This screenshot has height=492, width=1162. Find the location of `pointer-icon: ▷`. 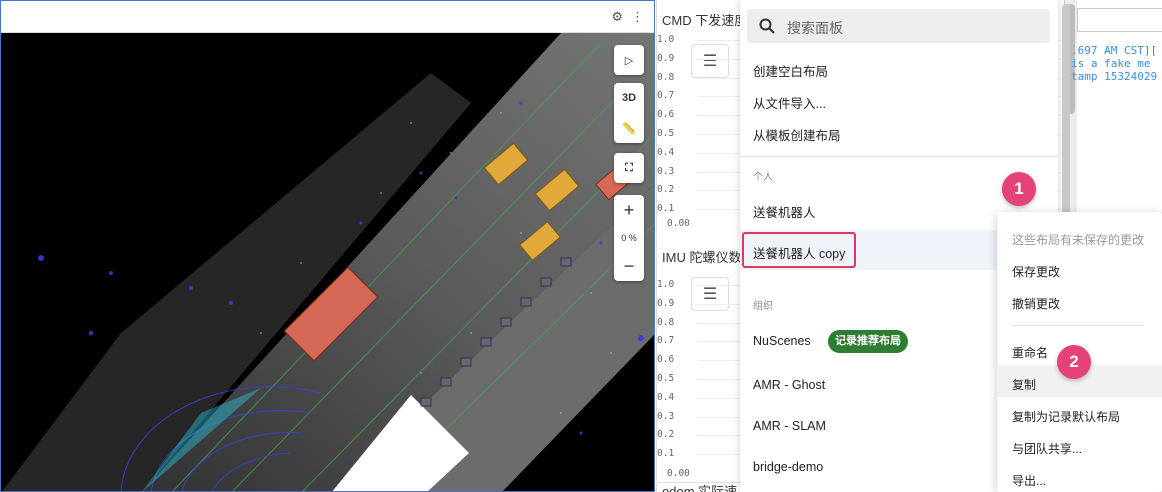

pointer-icon: ▷ is located at coordinates (629, 60).